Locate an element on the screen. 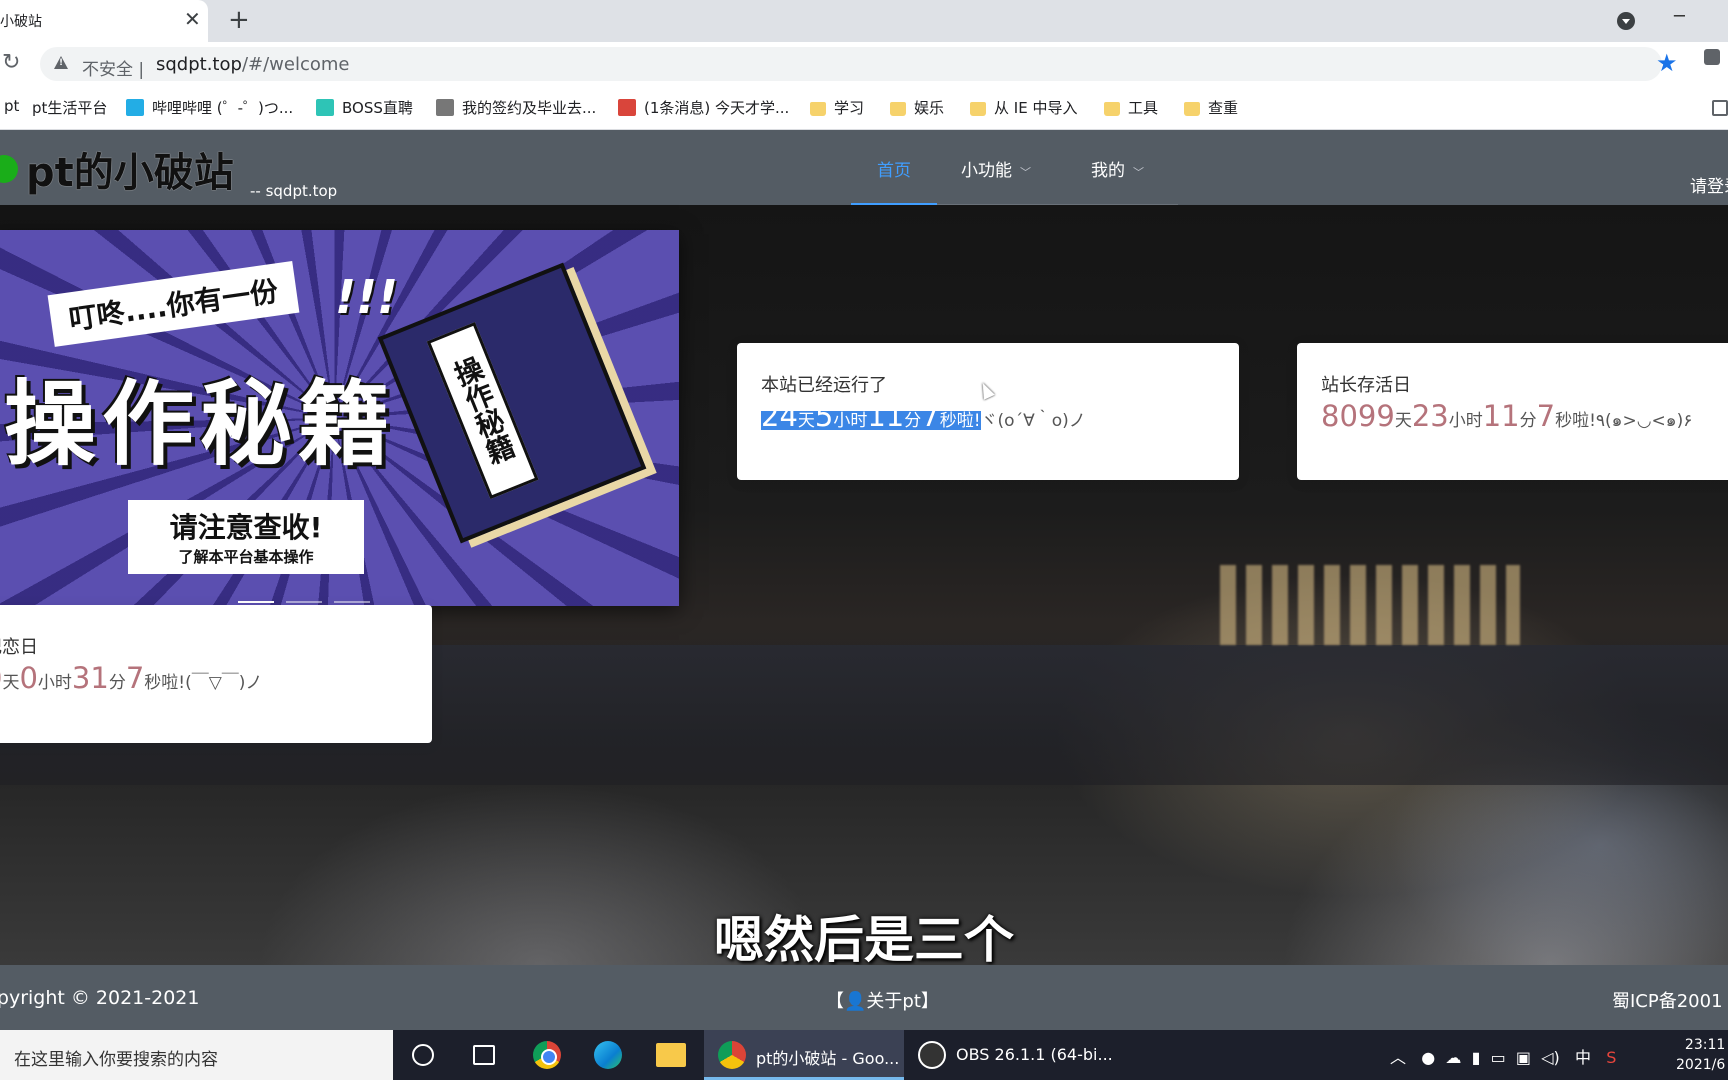 This screenshot has height=1080, width=1728. card-title: 本站已经运行了 is located at coordinates (824, 385).